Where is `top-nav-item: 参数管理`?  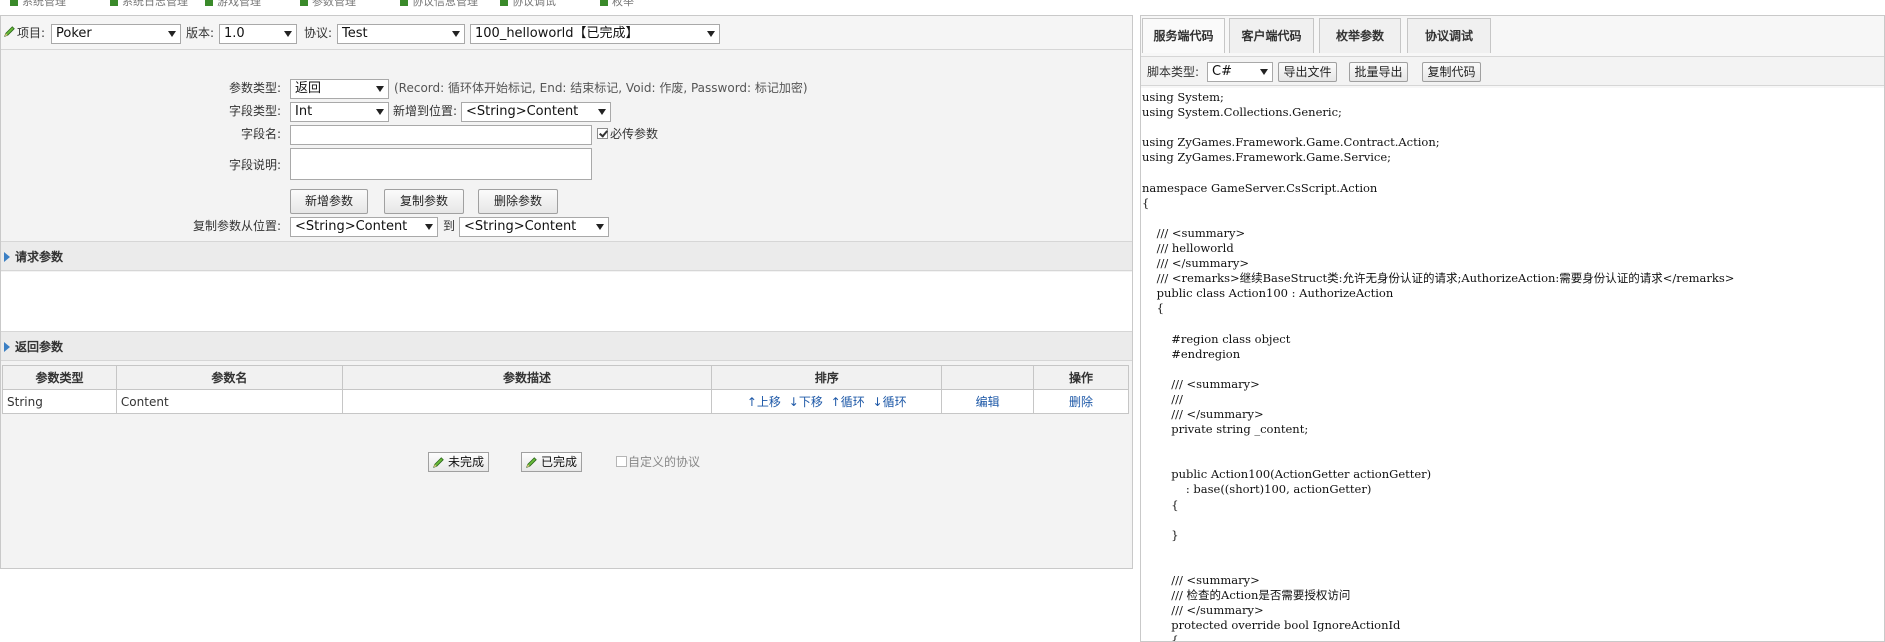
top-nav-item: 参数管理 is located at coordinates (328, 4).